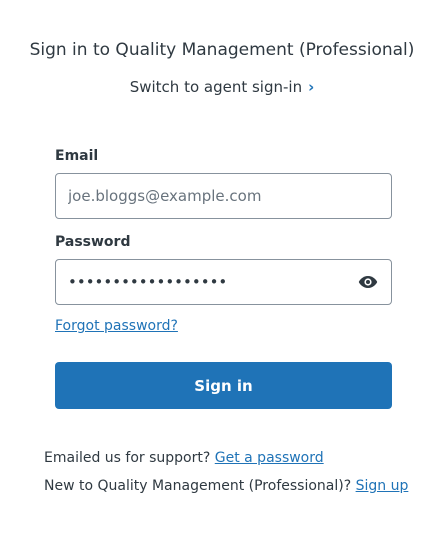 The height and width of the screenshot is (540, 444). Describe the element at coordinates (148, 282) in the screenshot. I see `password-masked-value: ••••••••••••••••••` at that location.